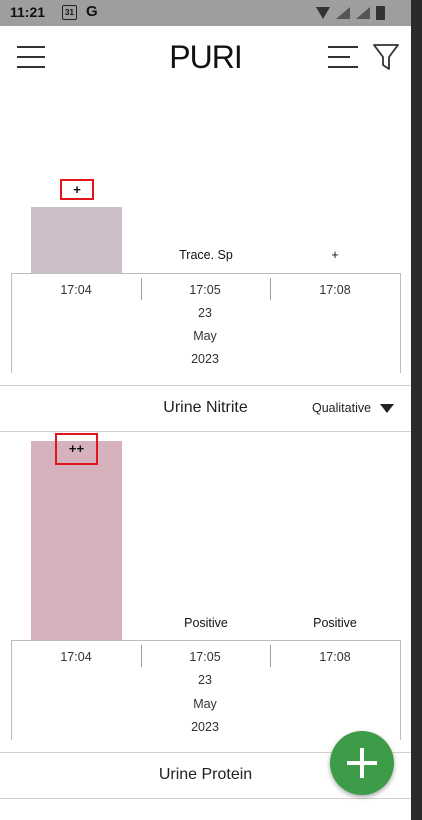 The height and width of the screenshot is (820, 422). What do you see at coordinates (362, 763) in the screenshot?
I see `add-button` at bounding box center [362, 763].